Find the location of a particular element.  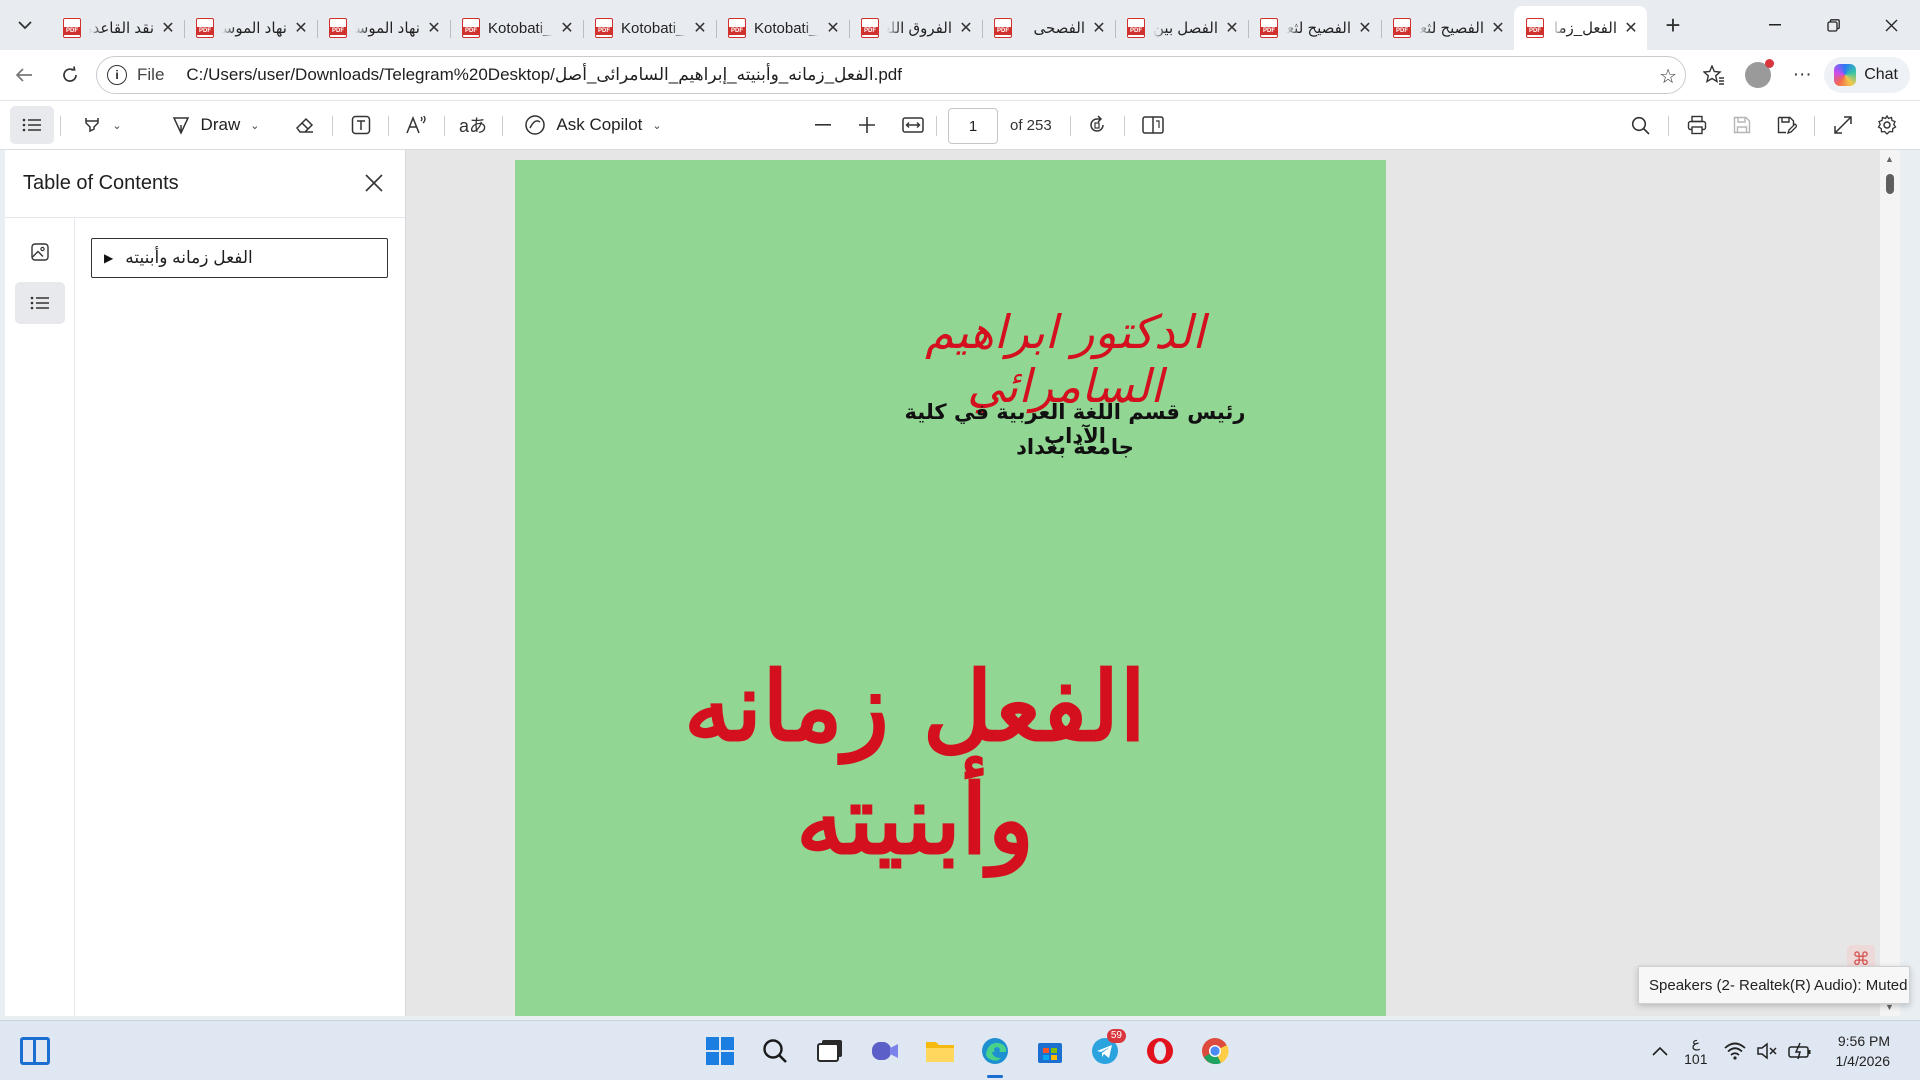

meet-app-icon is located at coordinates (884, 1050).